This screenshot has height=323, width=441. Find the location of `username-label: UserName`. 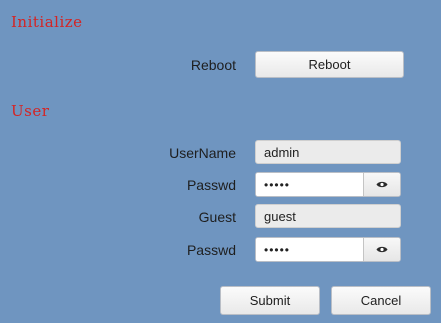

username-label: UserName is located at coordinates (202, 153).